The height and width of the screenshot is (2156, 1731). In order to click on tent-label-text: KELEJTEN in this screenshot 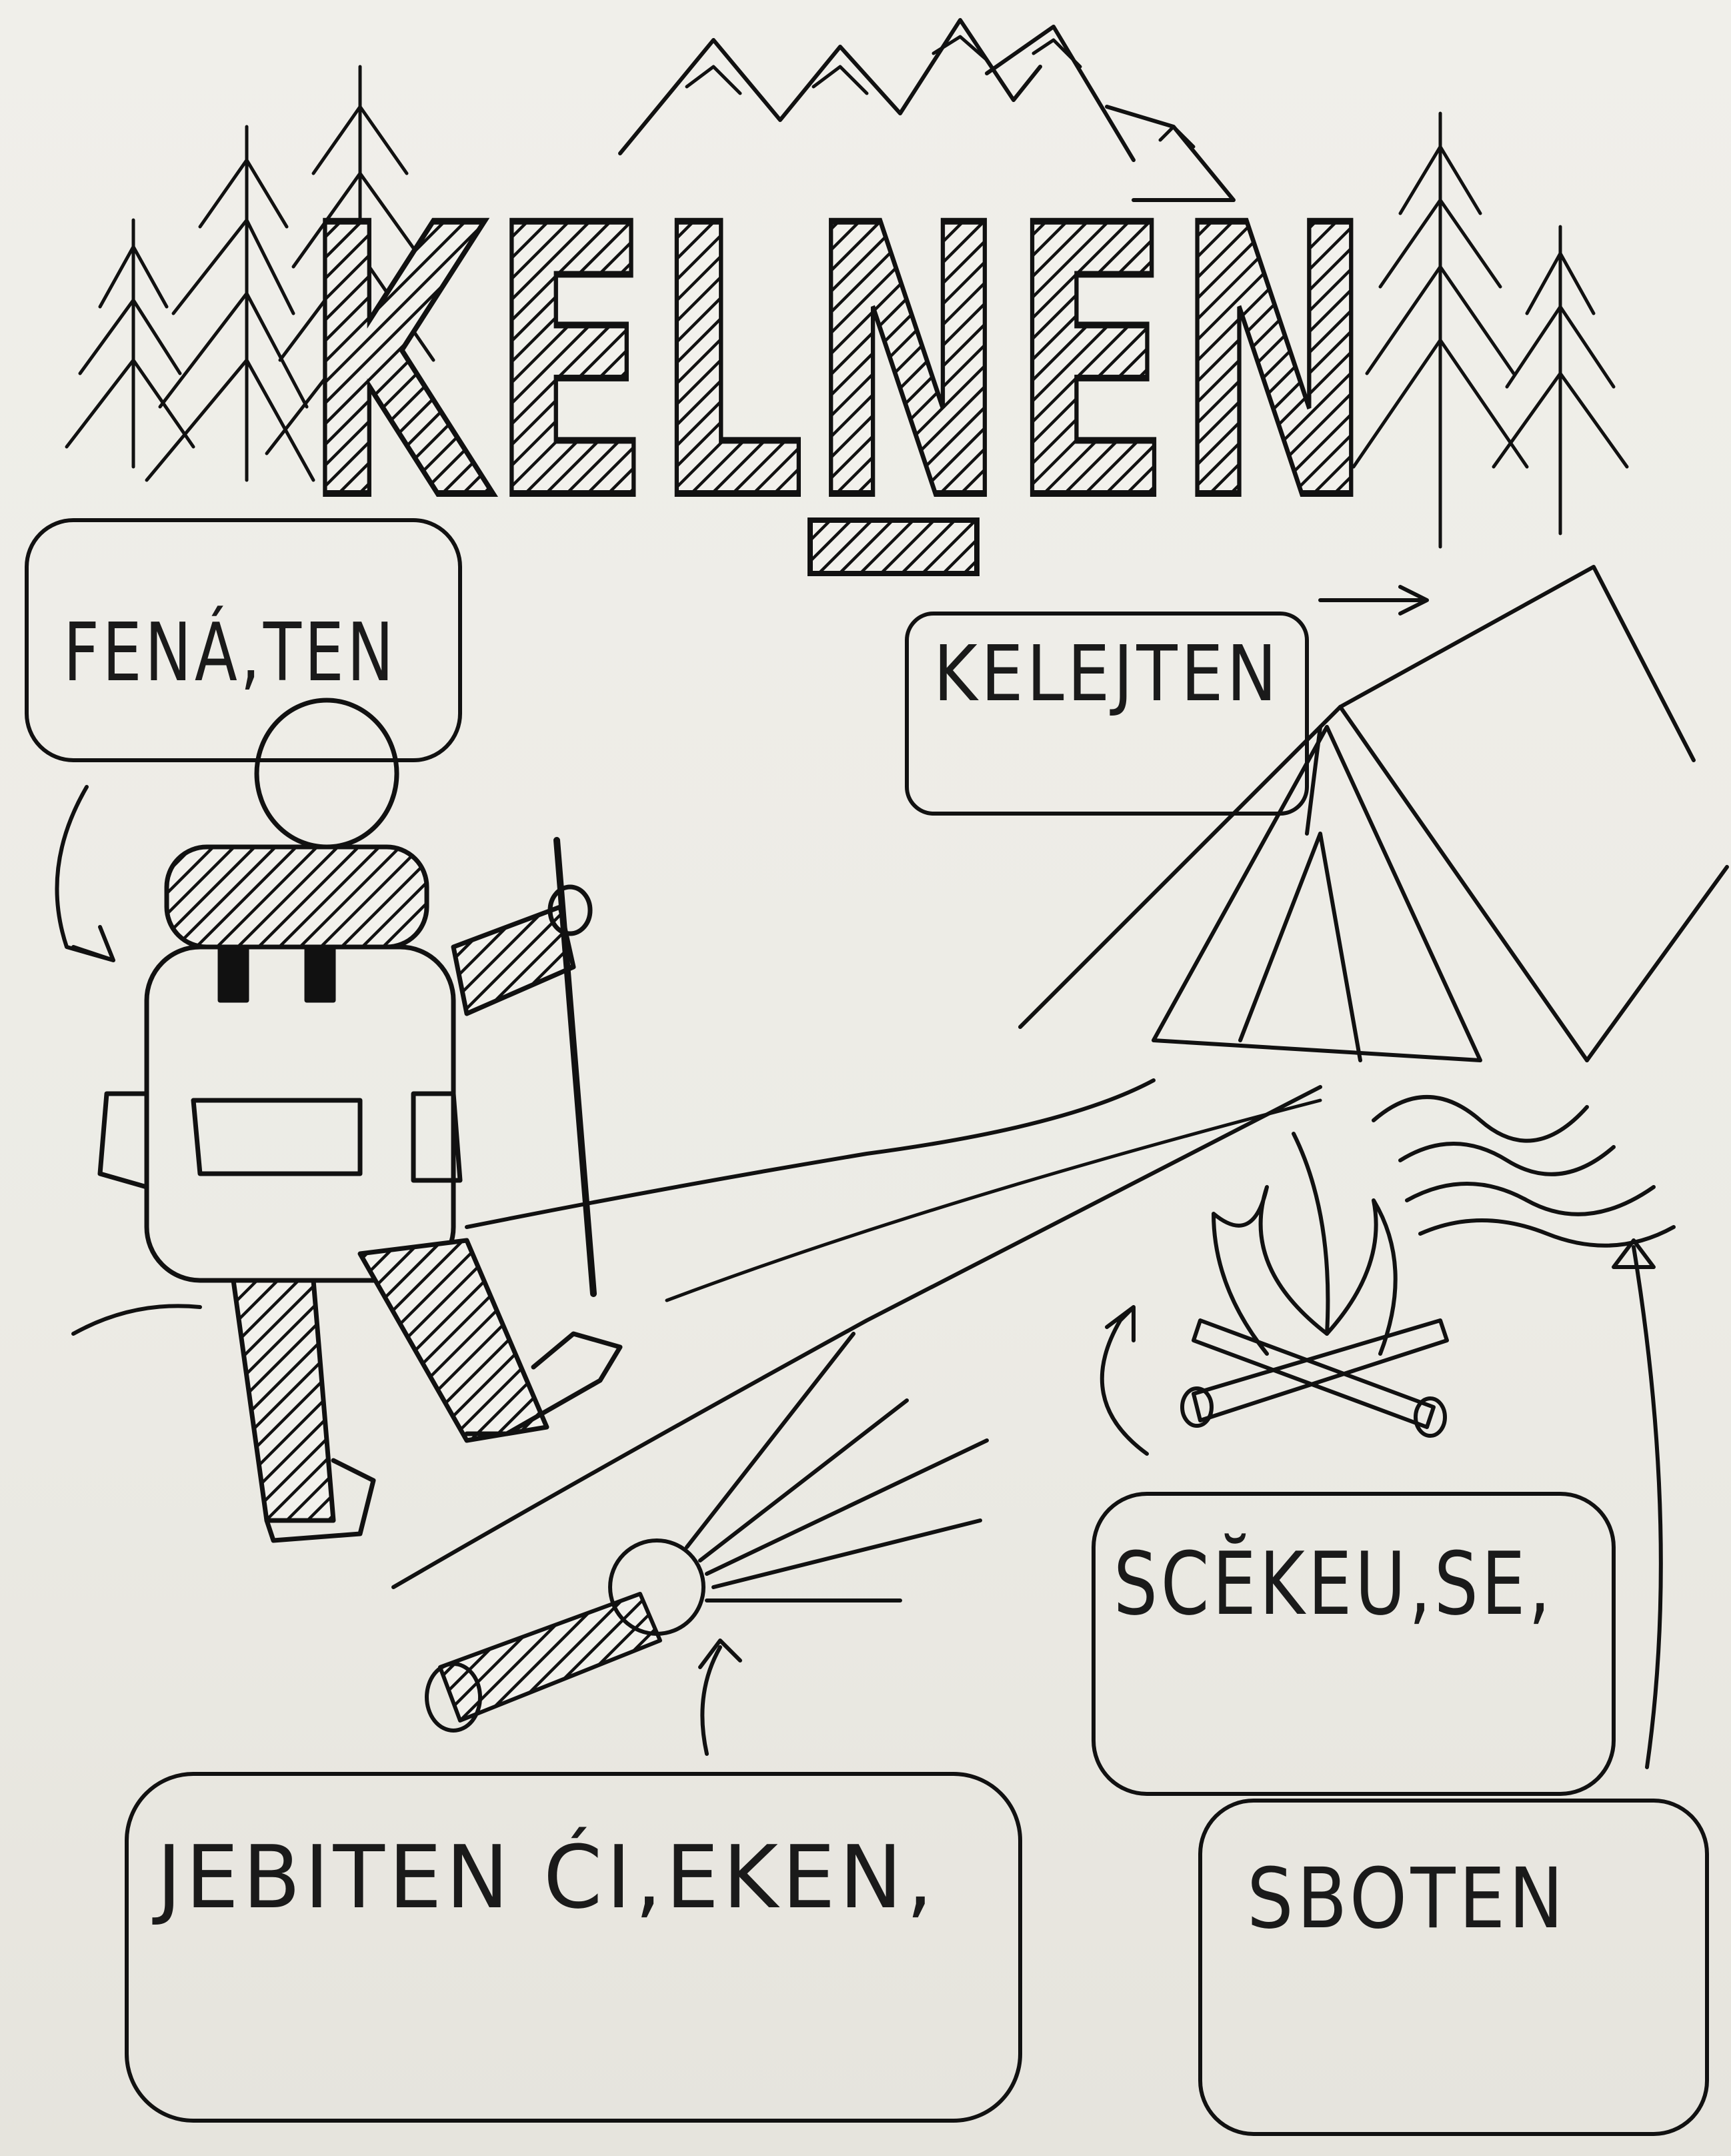, I will do `click(1107, 674)`.